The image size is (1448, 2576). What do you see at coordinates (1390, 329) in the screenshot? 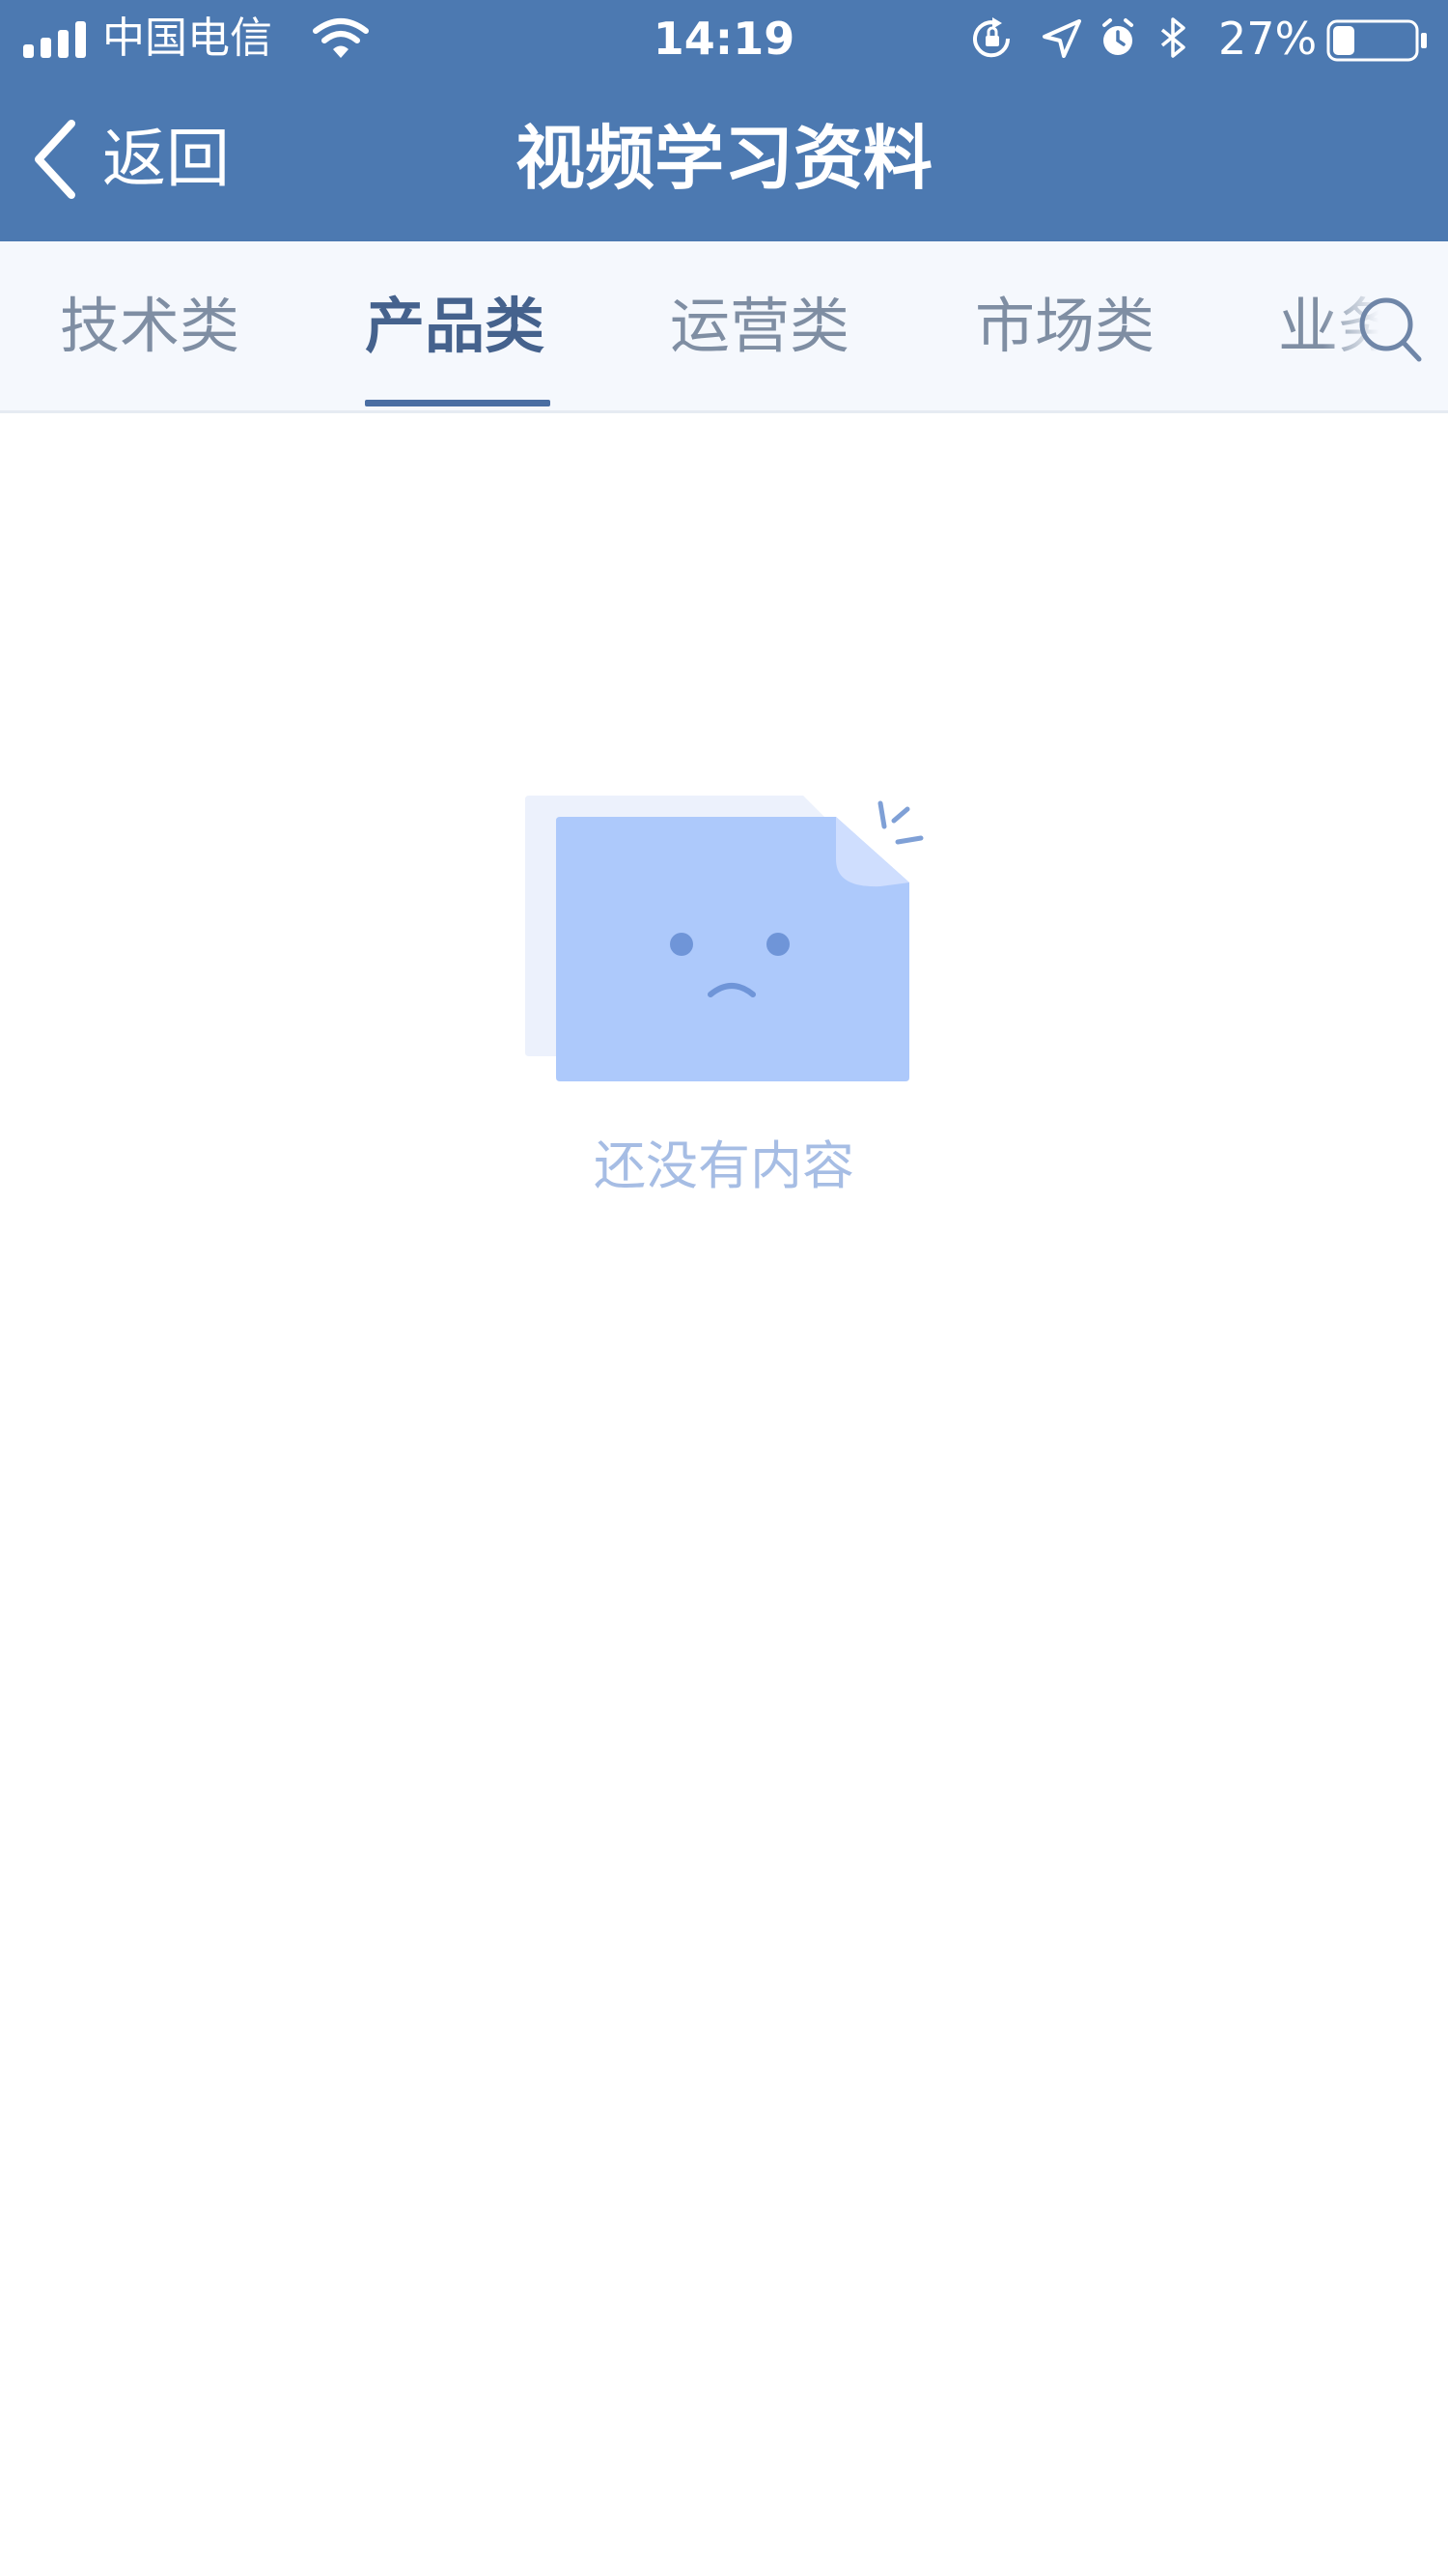
I see `search-icon` at bounding box center [1390, 329].